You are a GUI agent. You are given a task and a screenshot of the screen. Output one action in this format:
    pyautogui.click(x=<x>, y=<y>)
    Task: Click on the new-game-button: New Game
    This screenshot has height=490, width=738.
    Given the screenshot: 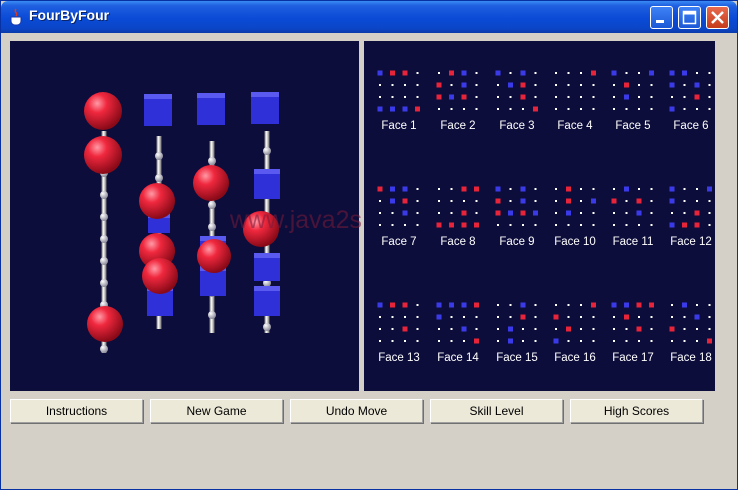 What is the action you would take?
    pyautogui.click(x=216, y=411)
    